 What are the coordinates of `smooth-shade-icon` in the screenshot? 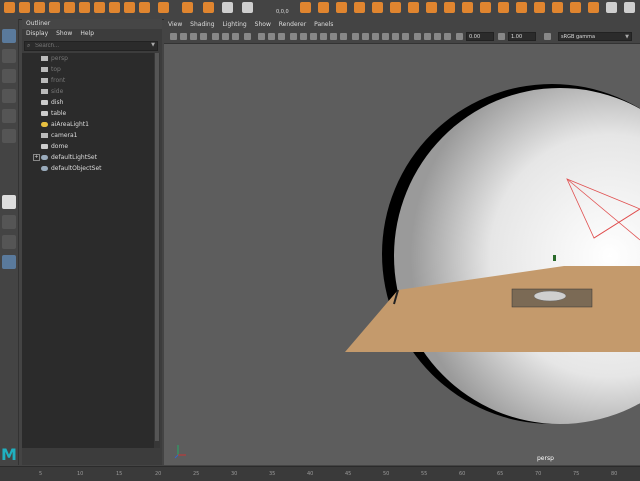 It's located at (303, 36).